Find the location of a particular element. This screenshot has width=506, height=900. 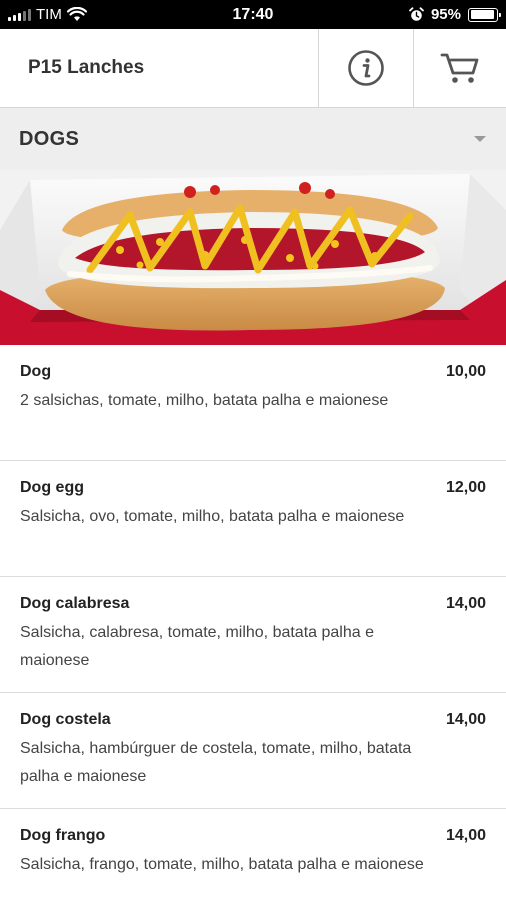

battery-percent: 95% is located at coordinates (445, 14).